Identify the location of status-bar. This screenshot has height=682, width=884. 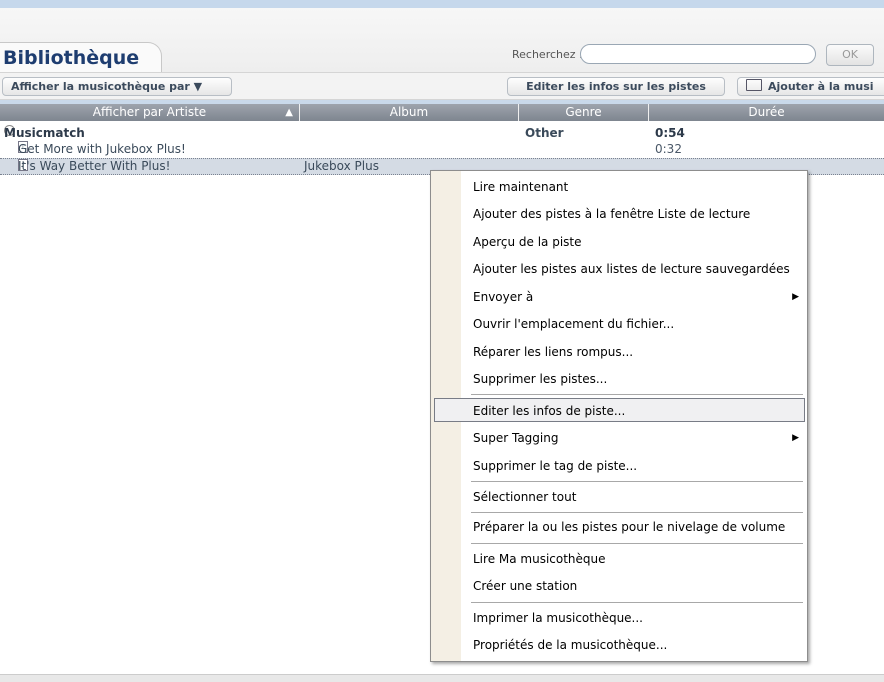
(442, 678).